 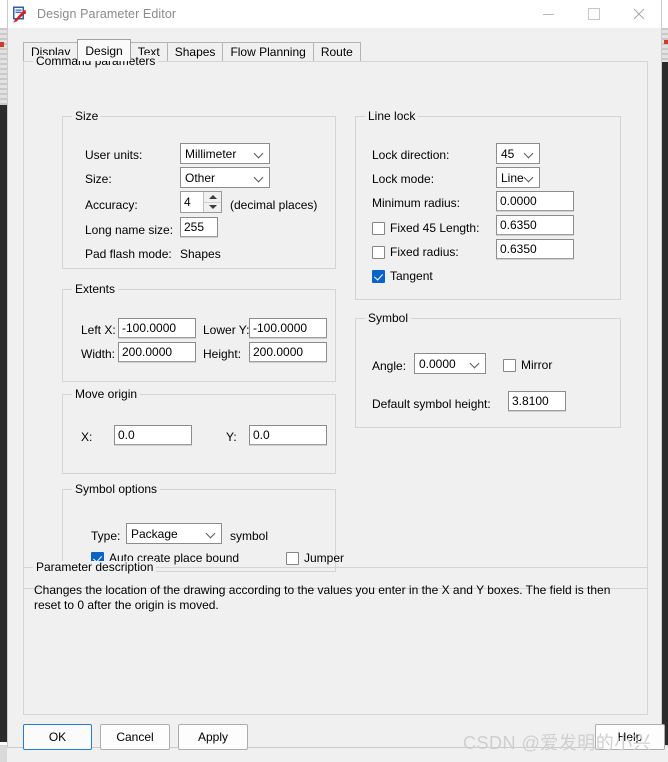 What do you see at coordinates (512, 177) in the screenshot?
I see `lock-mode-value: Line` at bounding box center [512, 177].